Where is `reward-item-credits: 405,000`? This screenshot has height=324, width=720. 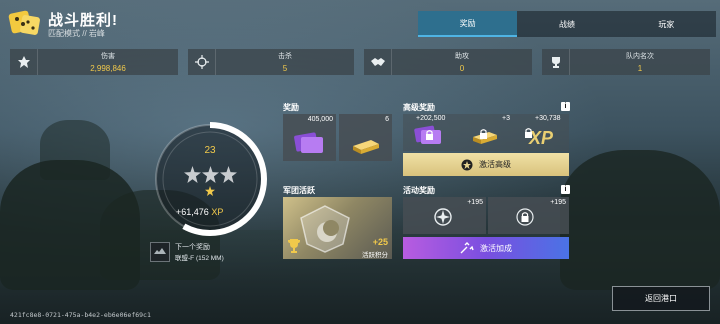 reward-item-credits: 405,000 is located at coordinates (309, 137).